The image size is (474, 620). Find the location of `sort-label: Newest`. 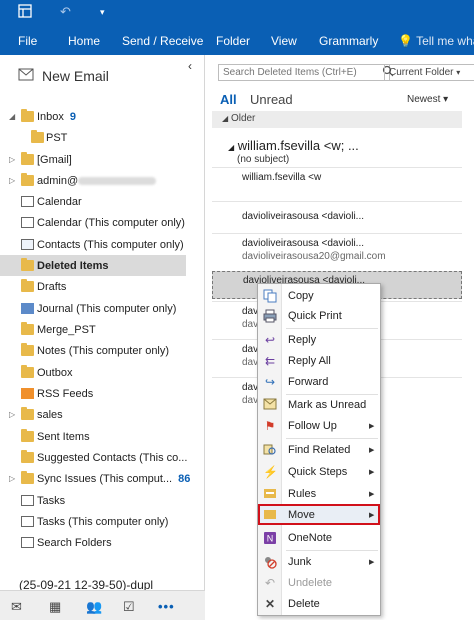

sort-label: Newest is located at coordinates (424, 99).